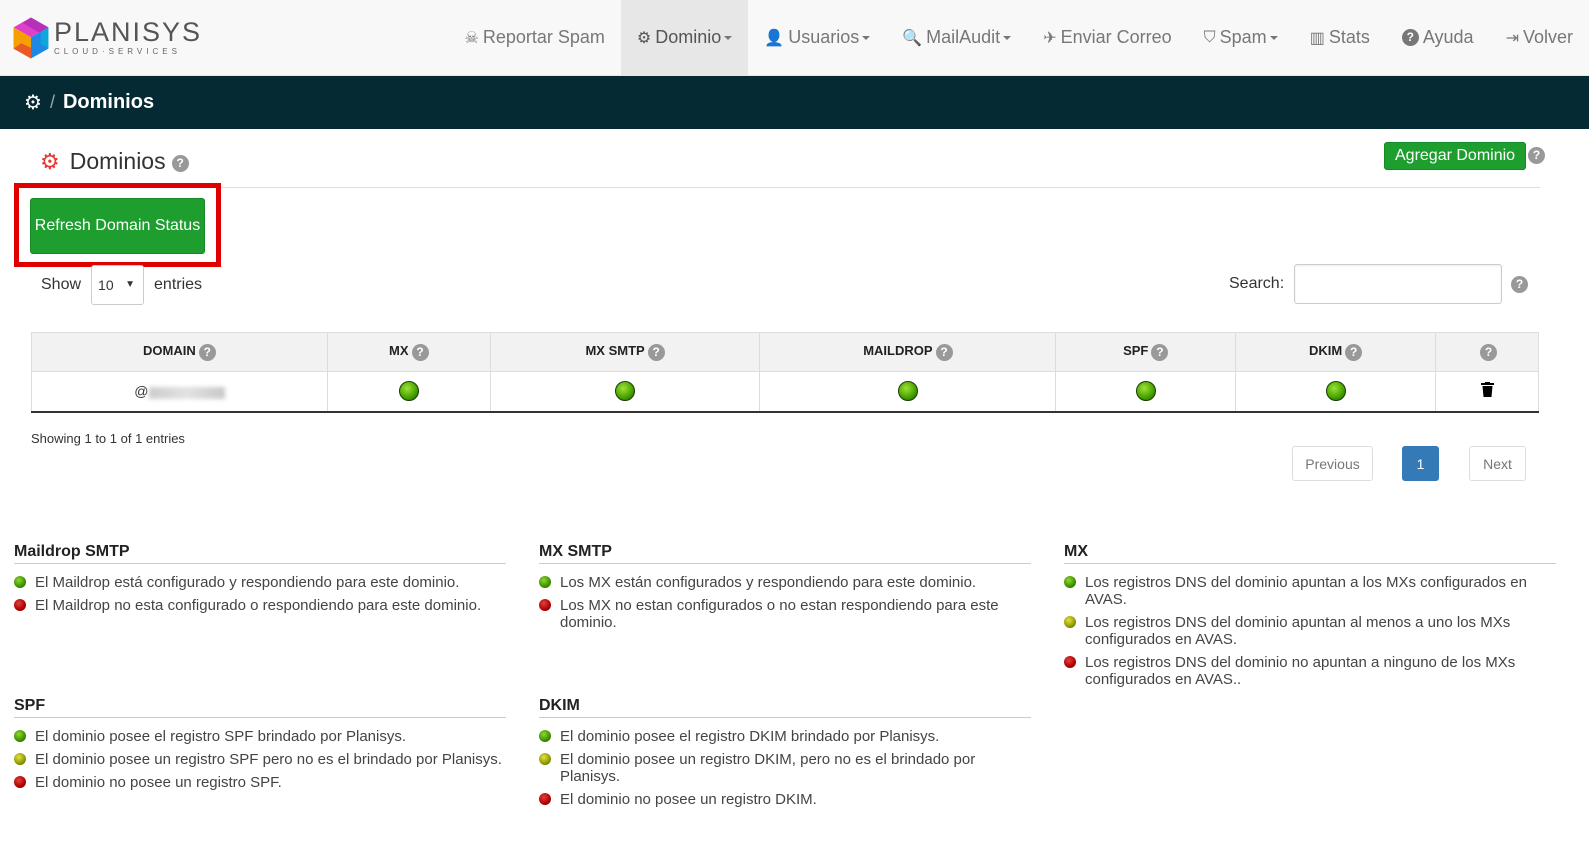  I want to click on chevron-down-icon: ▼, so click(130, 284).